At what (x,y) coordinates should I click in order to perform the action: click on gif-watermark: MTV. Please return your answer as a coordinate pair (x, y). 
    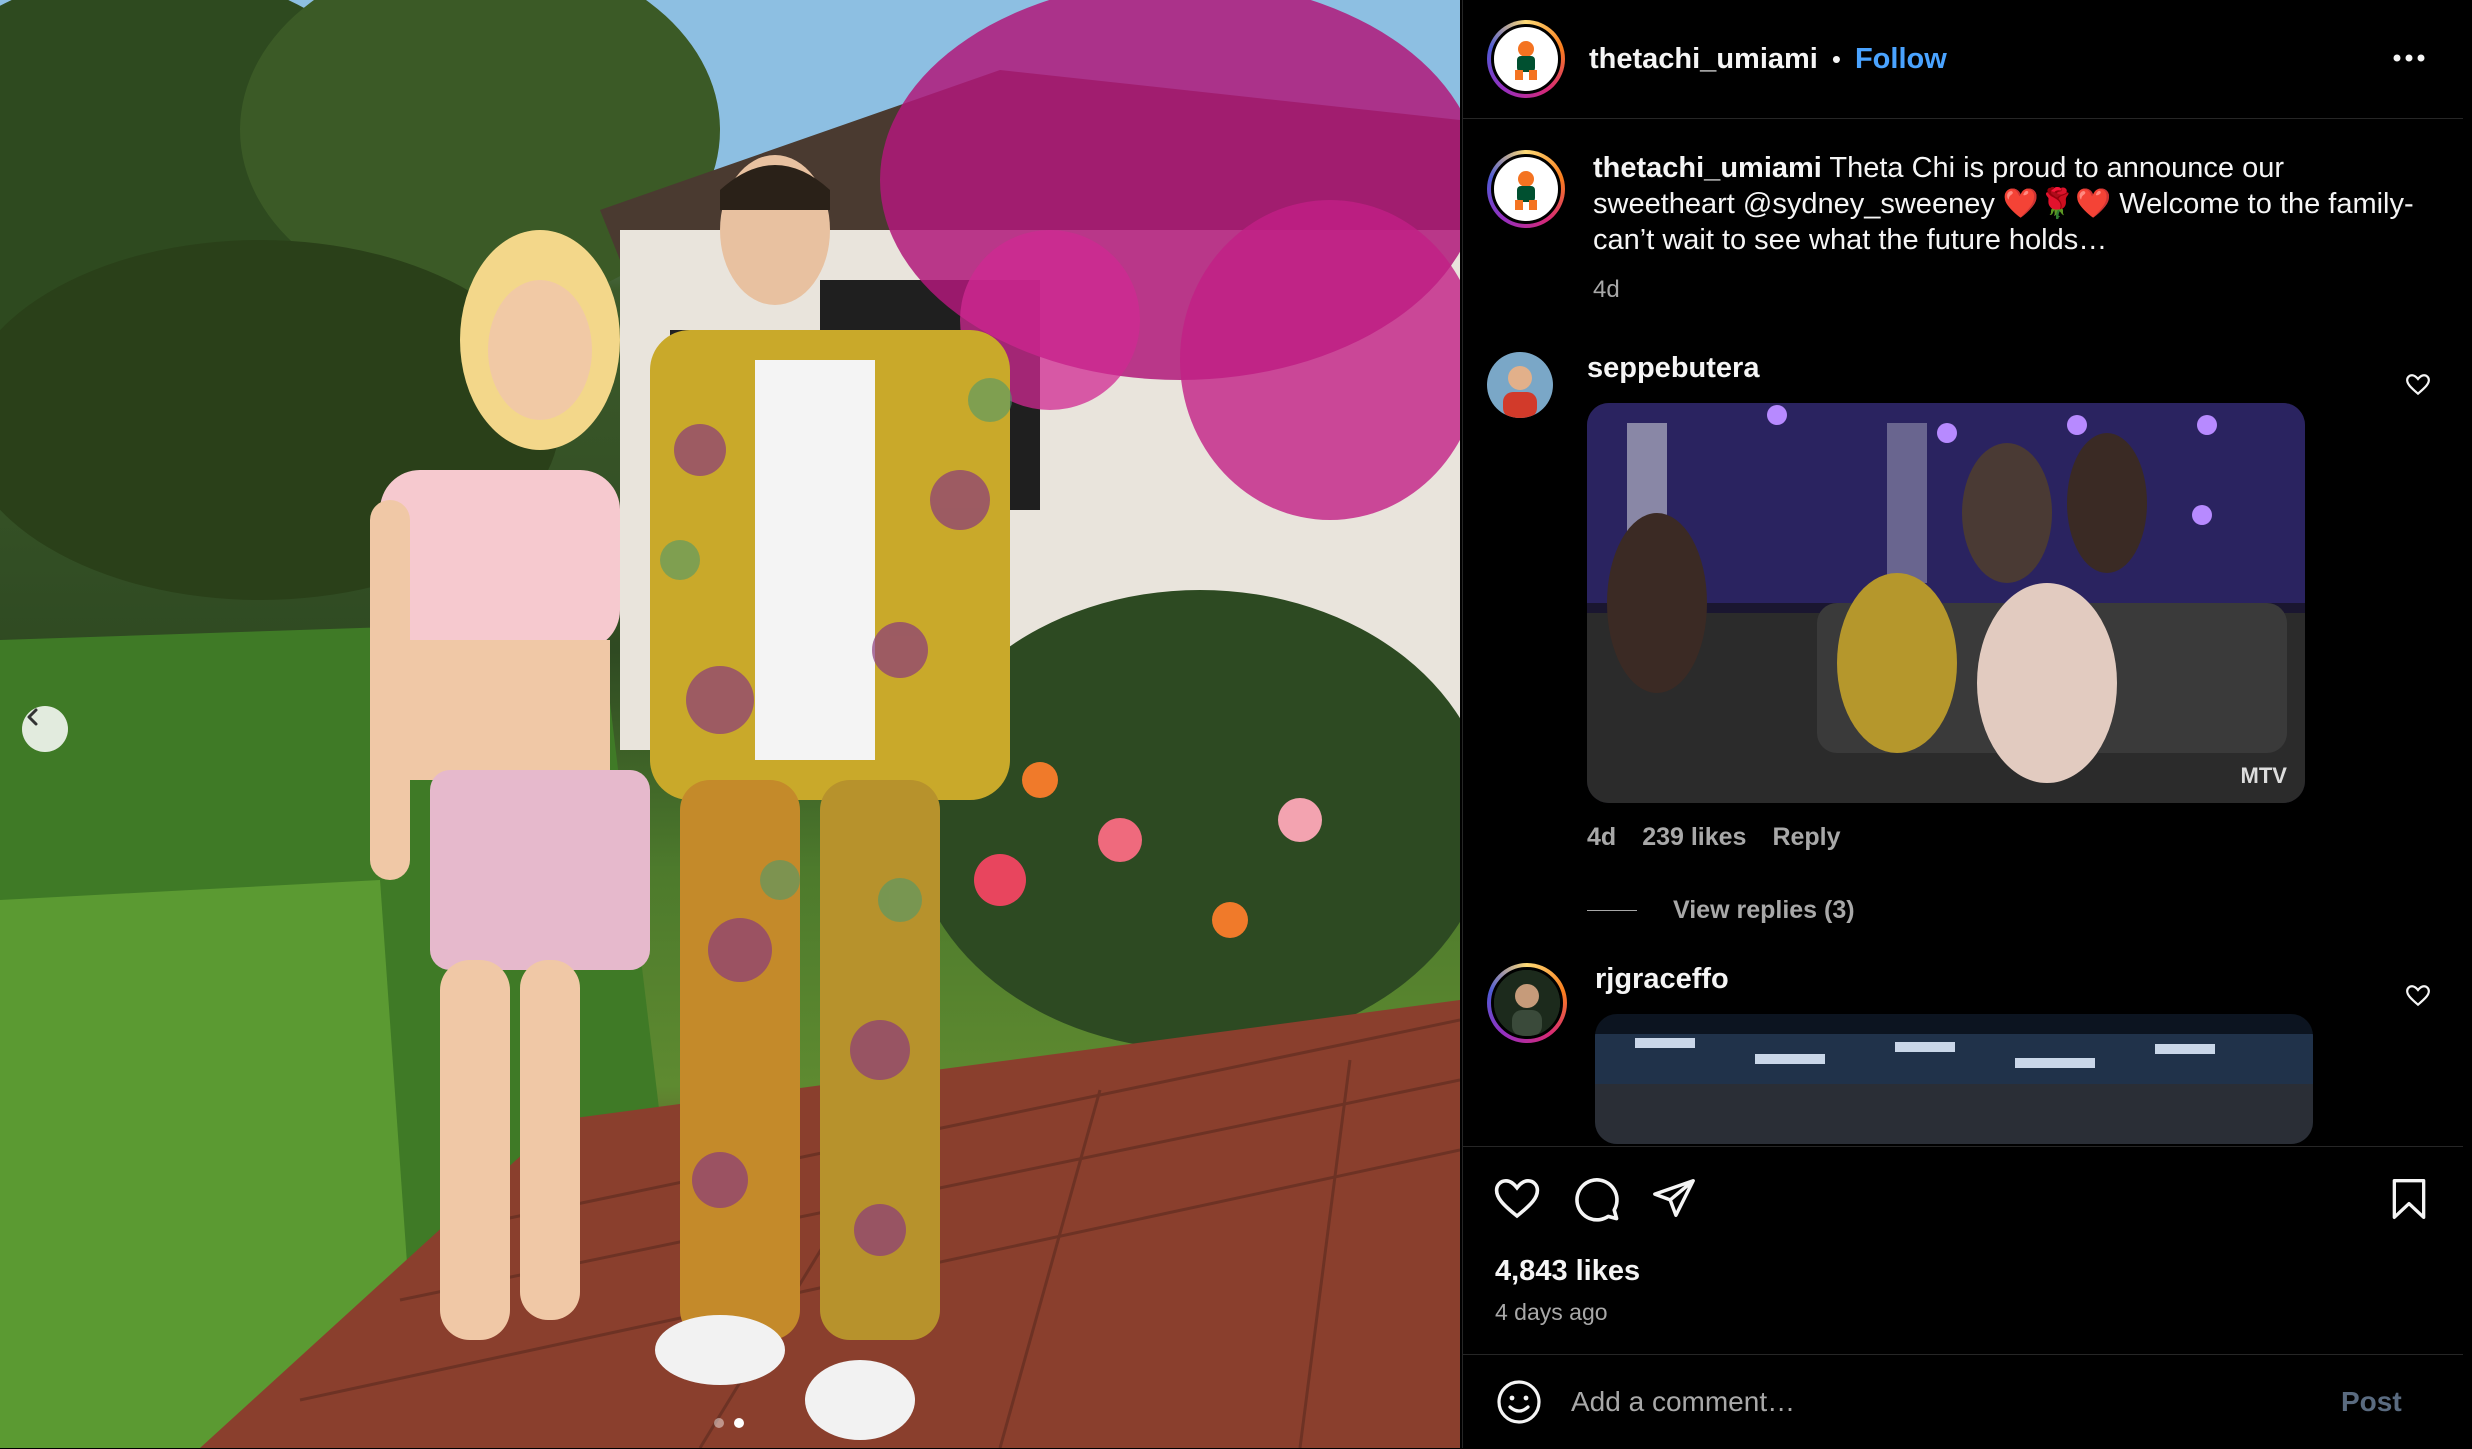
    Looking at the image, I should click on (2263, 775).